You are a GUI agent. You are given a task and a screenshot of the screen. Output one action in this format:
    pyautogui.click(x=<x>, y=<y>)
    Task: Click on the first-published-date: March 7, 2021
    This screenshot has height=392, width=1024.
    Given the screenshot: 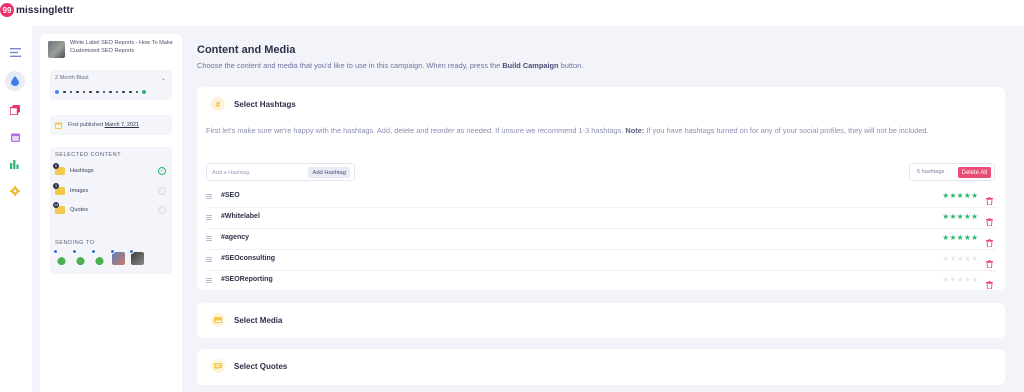 What is the action you would take?
    pyautogui.click(x=122, y=125)
    